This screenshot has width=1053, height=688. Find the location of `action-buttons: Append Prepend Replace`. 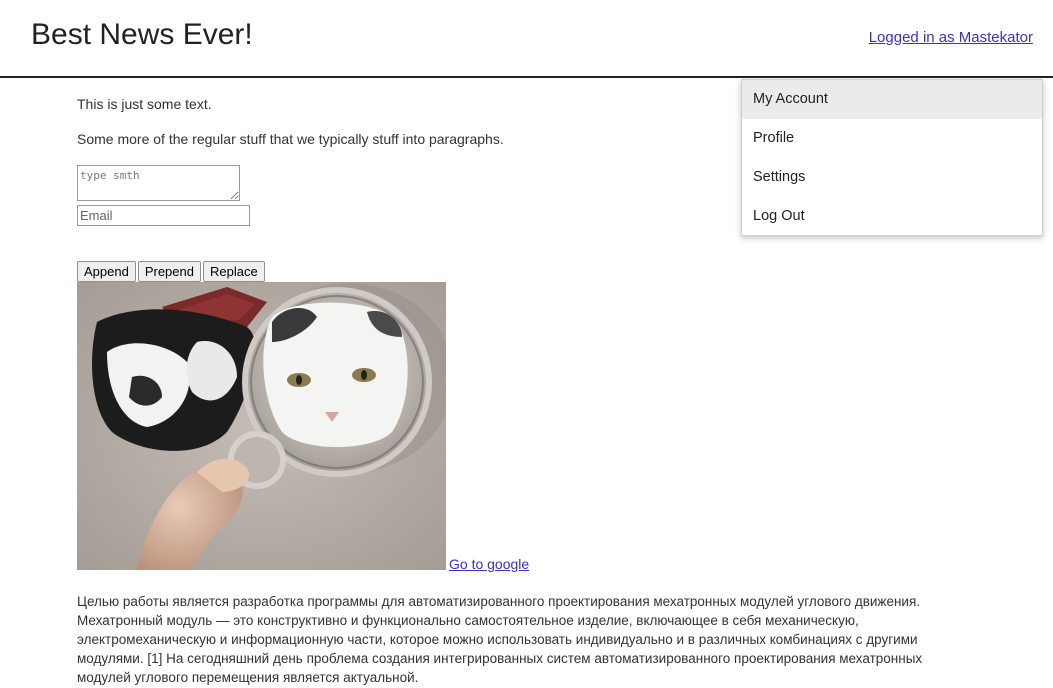

action-buttons: Append Prepend Replace is located at coordinates (172, 271).